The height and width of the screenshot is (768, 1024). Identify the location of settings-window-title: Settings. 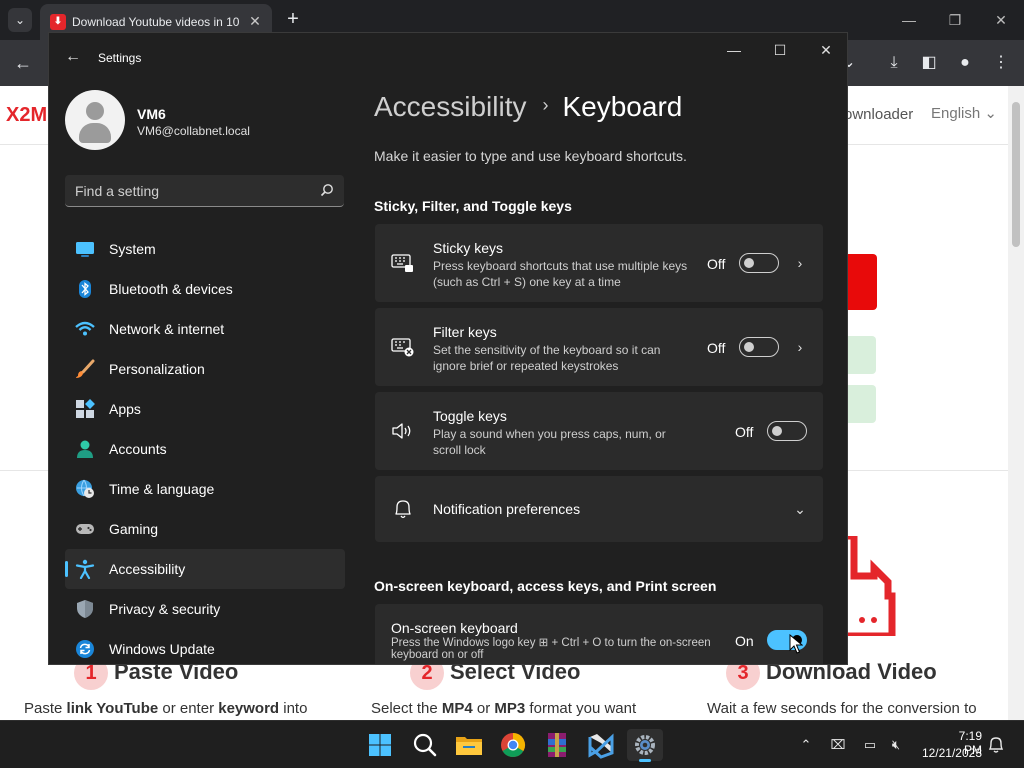
(120, 58).